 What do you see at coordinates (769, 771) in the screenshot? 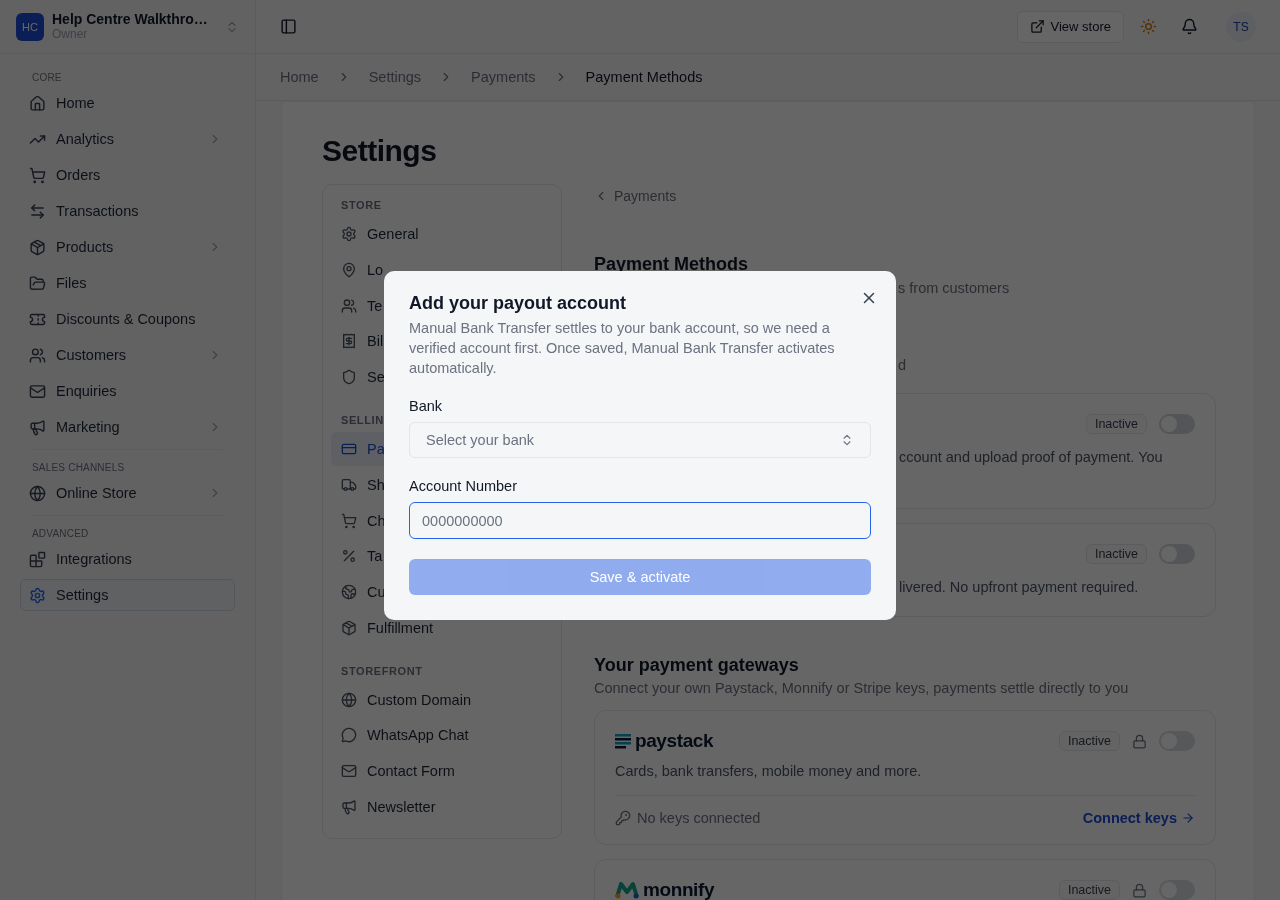
I see `gateway-description: Cards, bank transfers, mobile money and more.` at bounding box center [769, 771].